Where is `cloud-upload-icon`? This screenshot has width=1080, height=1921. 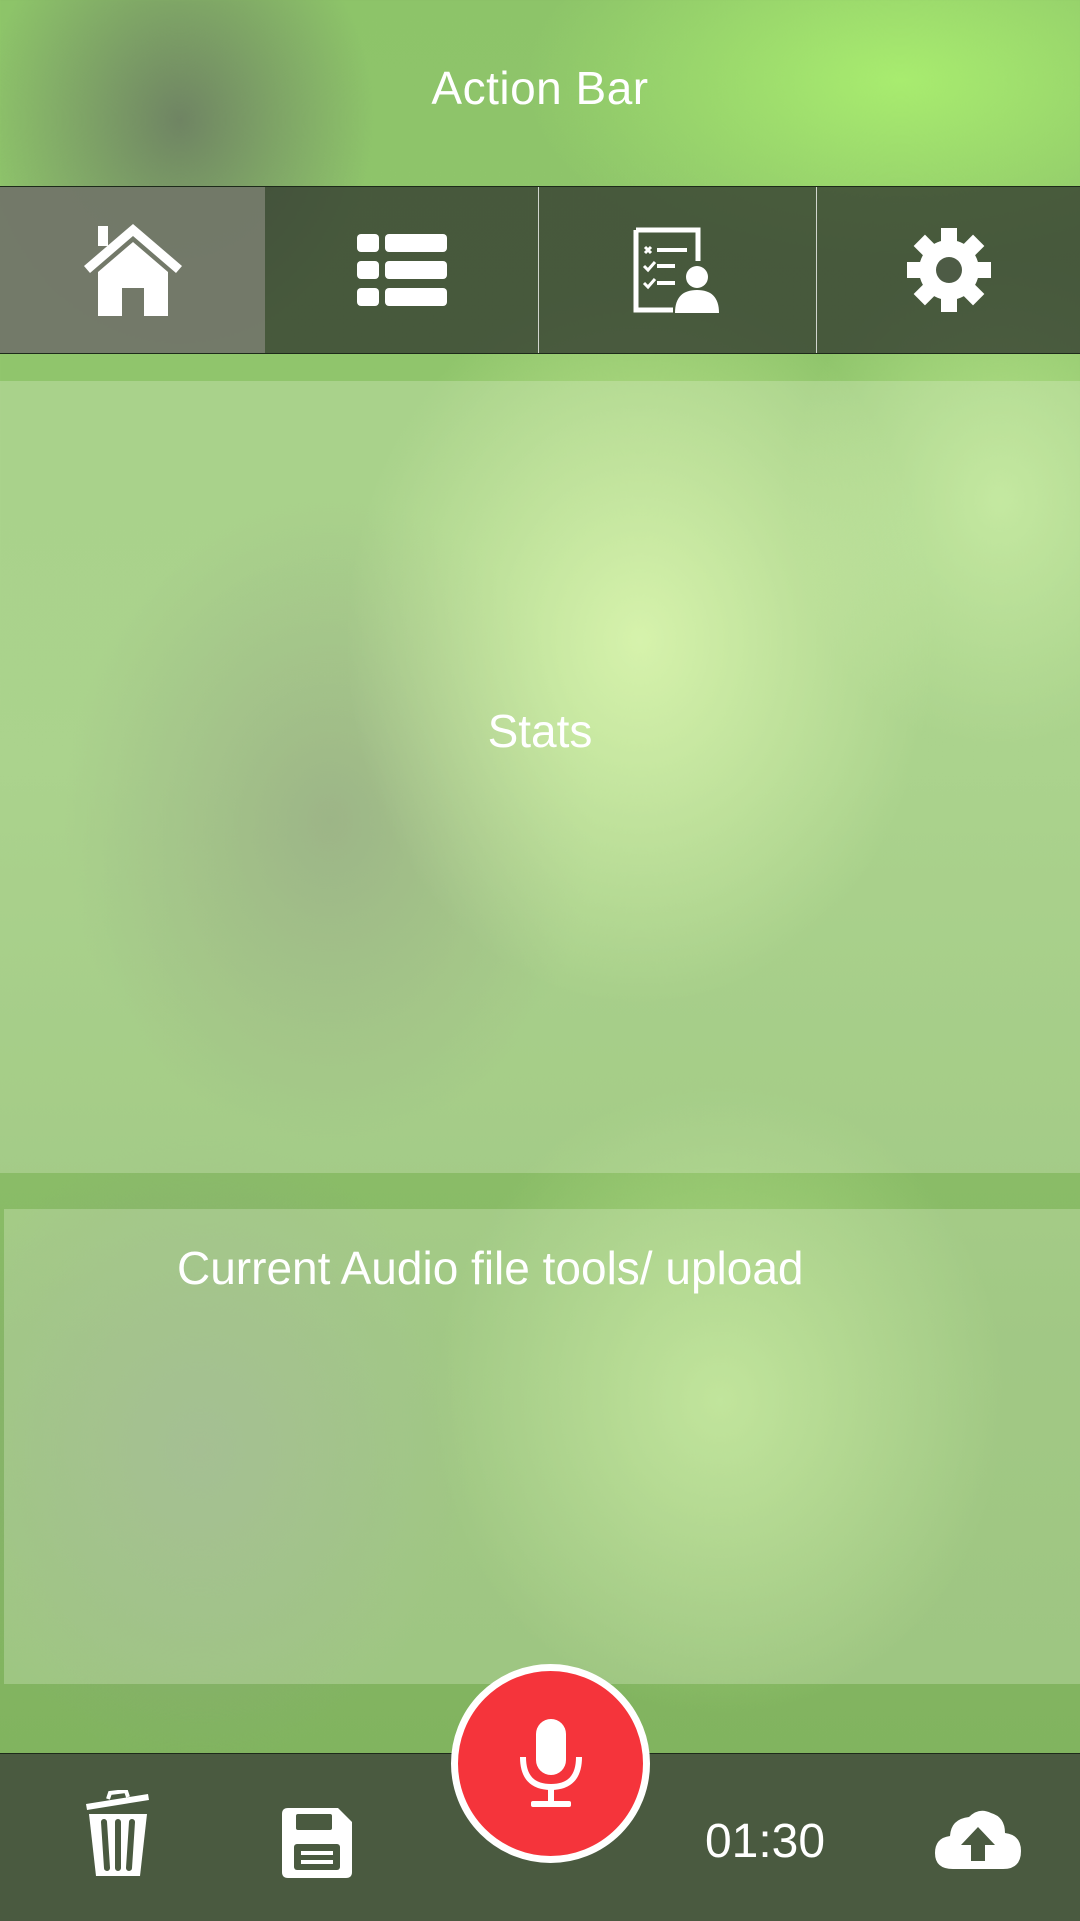
cloud-upload-icon is located at coordinates (978, 1839).